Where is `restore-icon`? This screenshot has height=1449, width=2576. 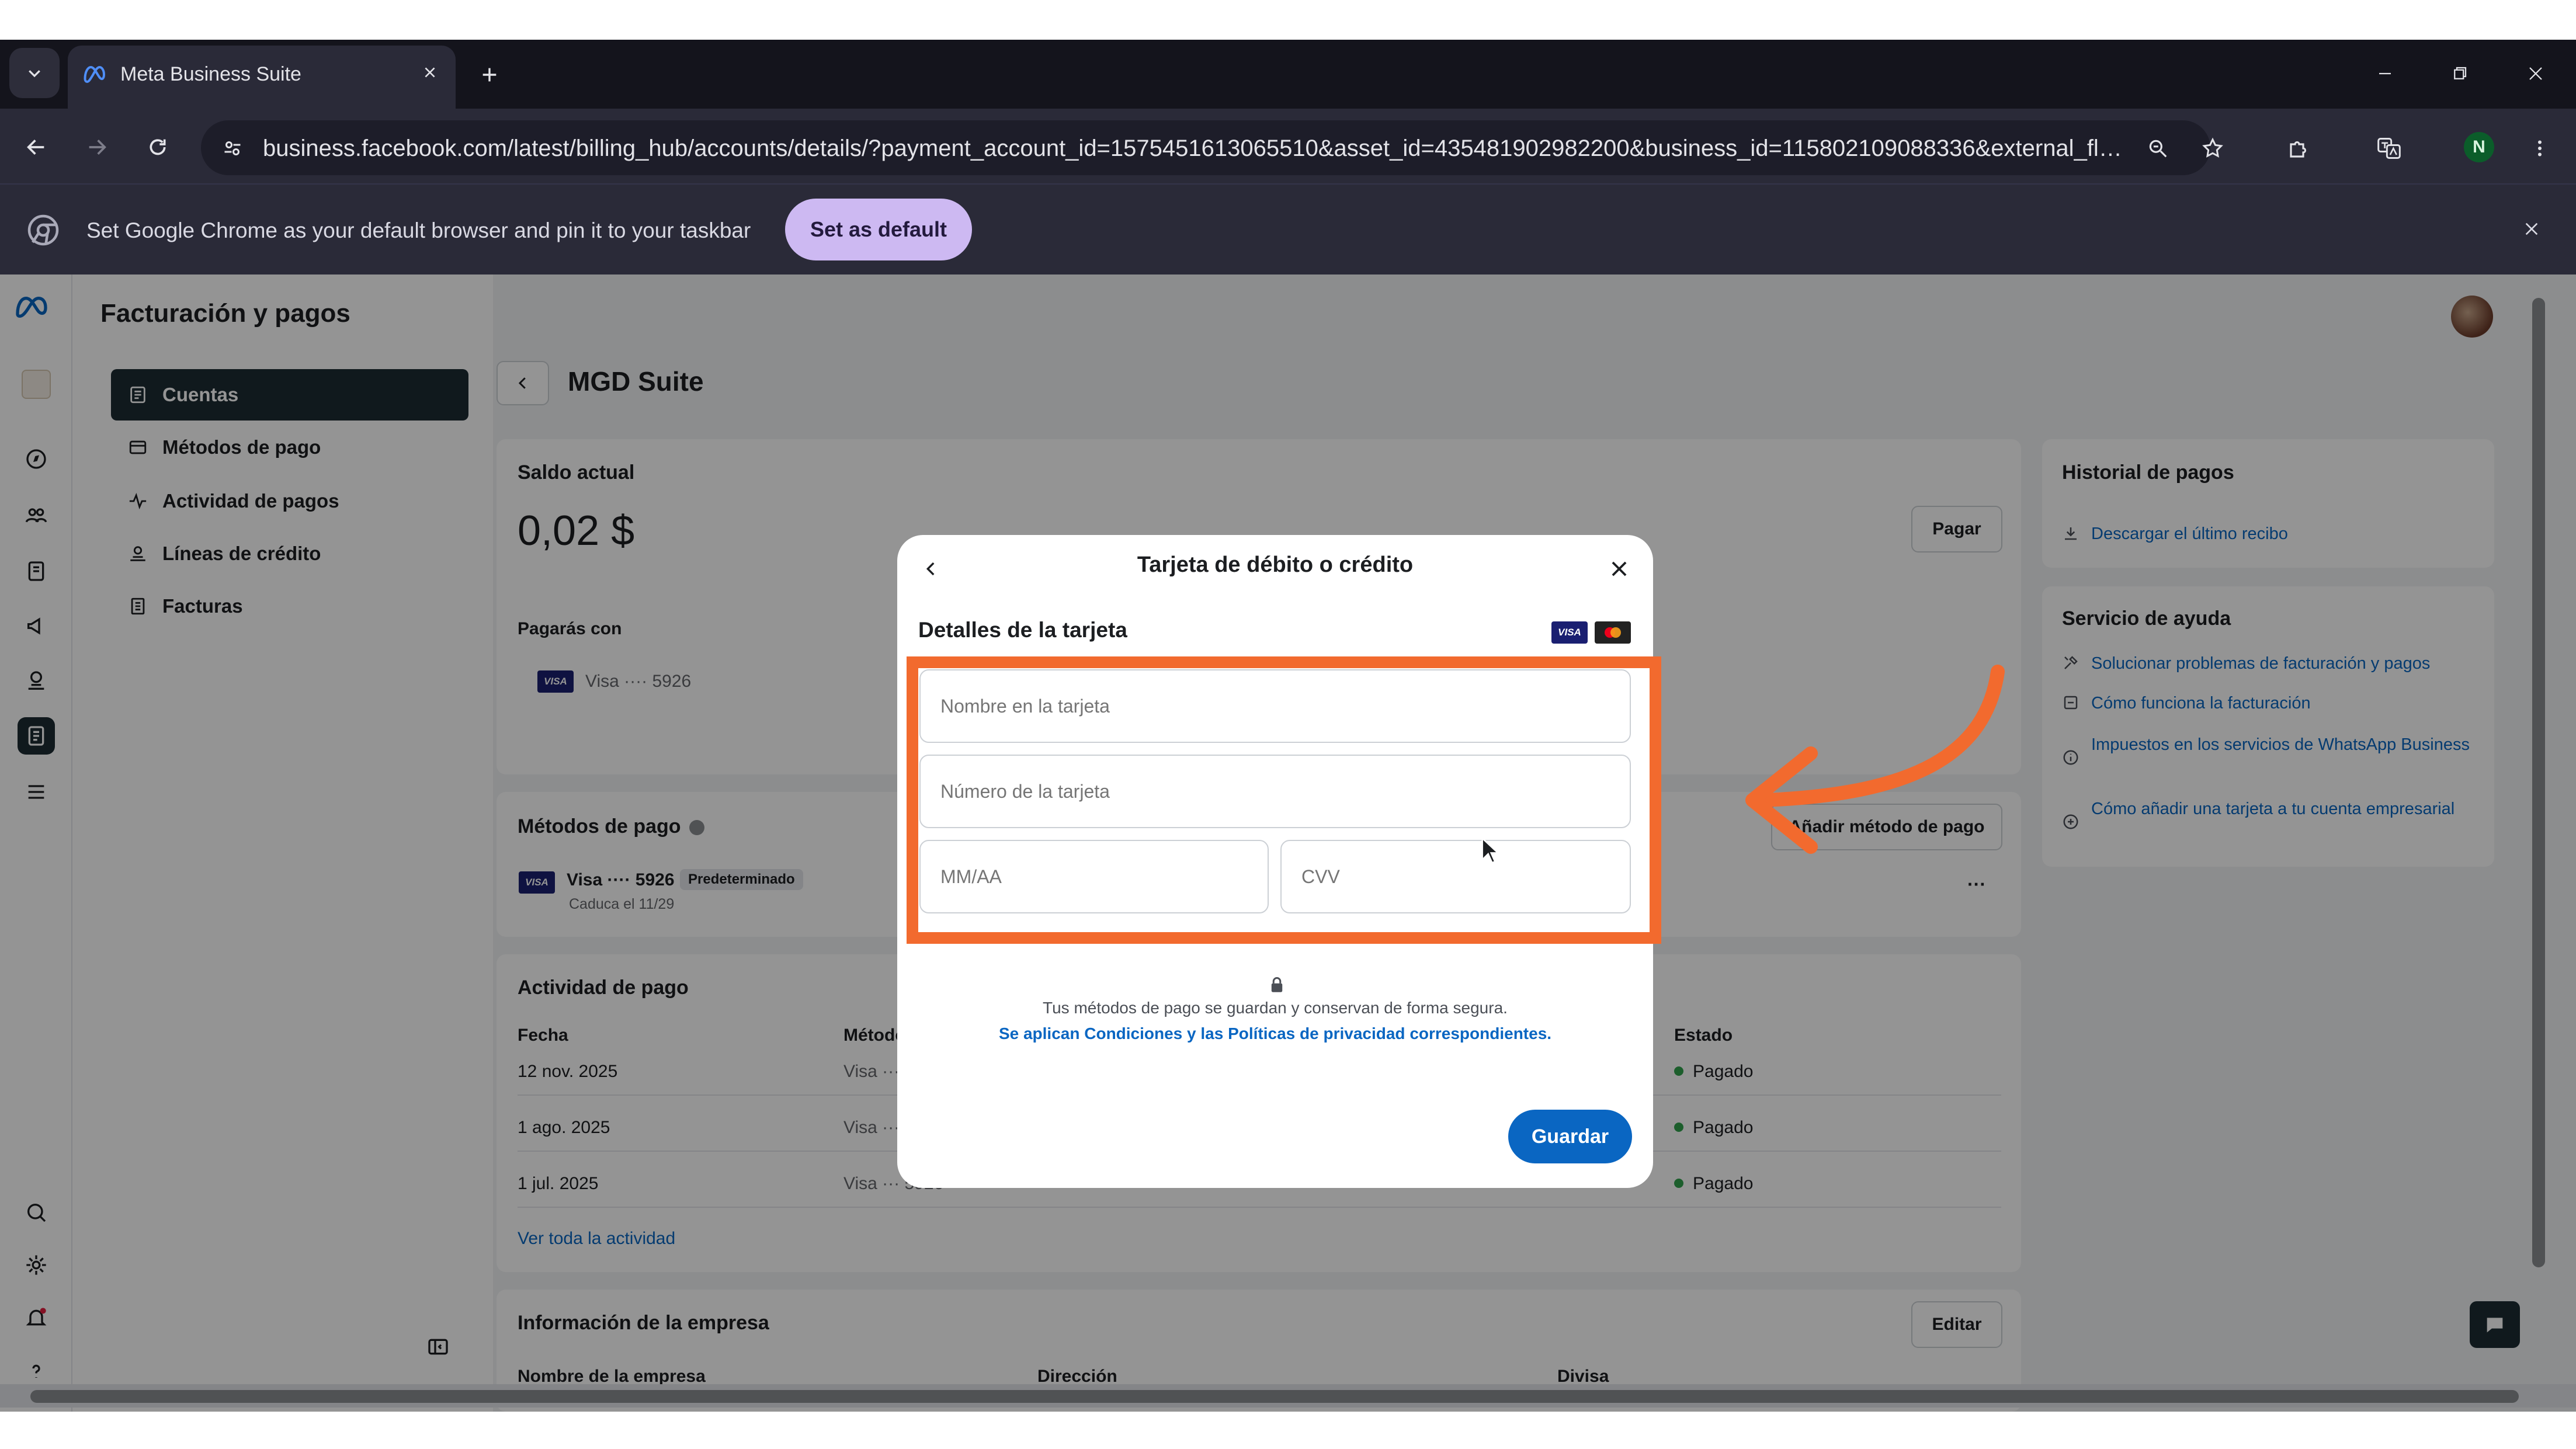
restore-icon is located at coordinates (2460, 73).